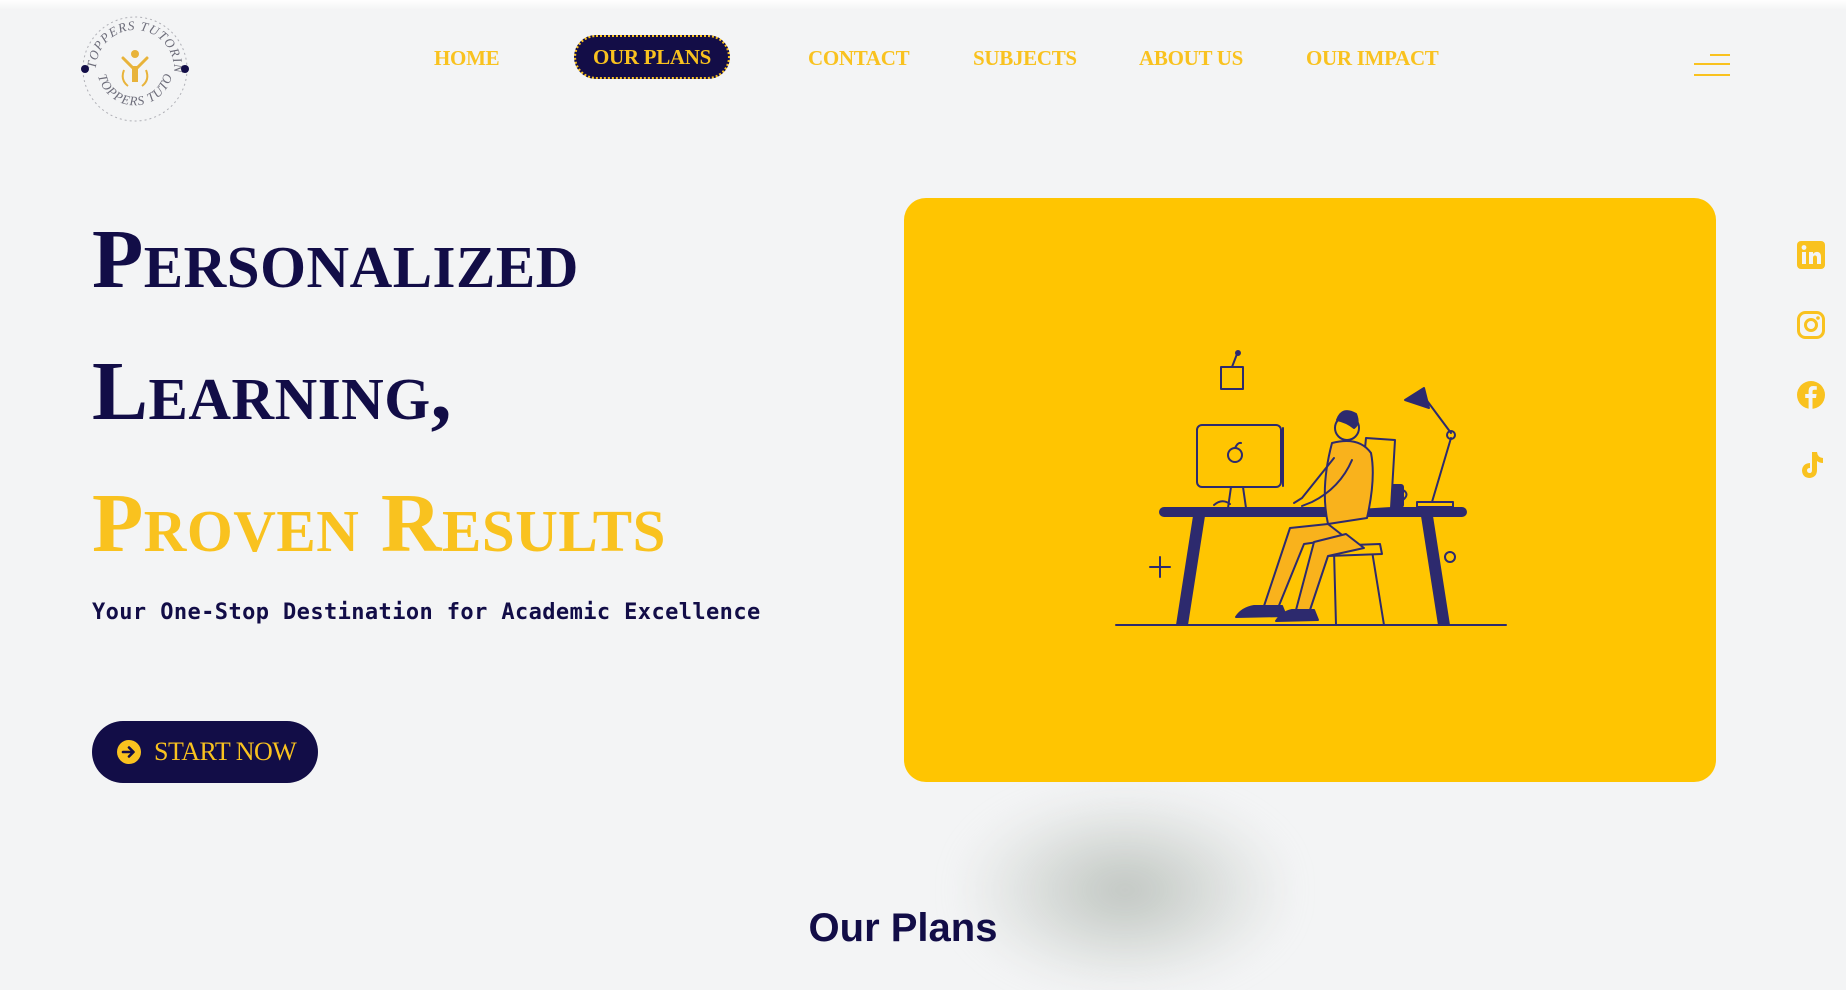  I want to click on nav-our-impact: OUR IMPACT, so click(1372, 58).